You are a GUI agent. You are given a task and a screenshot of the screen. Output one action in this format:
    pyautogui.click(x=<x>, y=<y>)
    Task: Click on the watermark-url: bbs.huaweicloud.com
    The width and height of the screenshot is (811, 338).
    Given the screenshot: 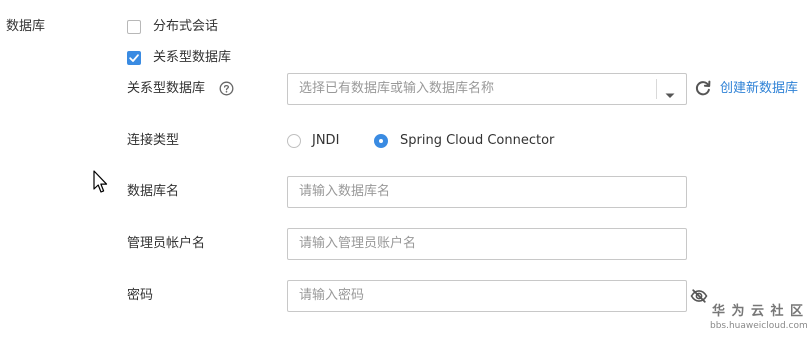 What is the action you would take?
    pyautogui.click(x=759, y=326)
    